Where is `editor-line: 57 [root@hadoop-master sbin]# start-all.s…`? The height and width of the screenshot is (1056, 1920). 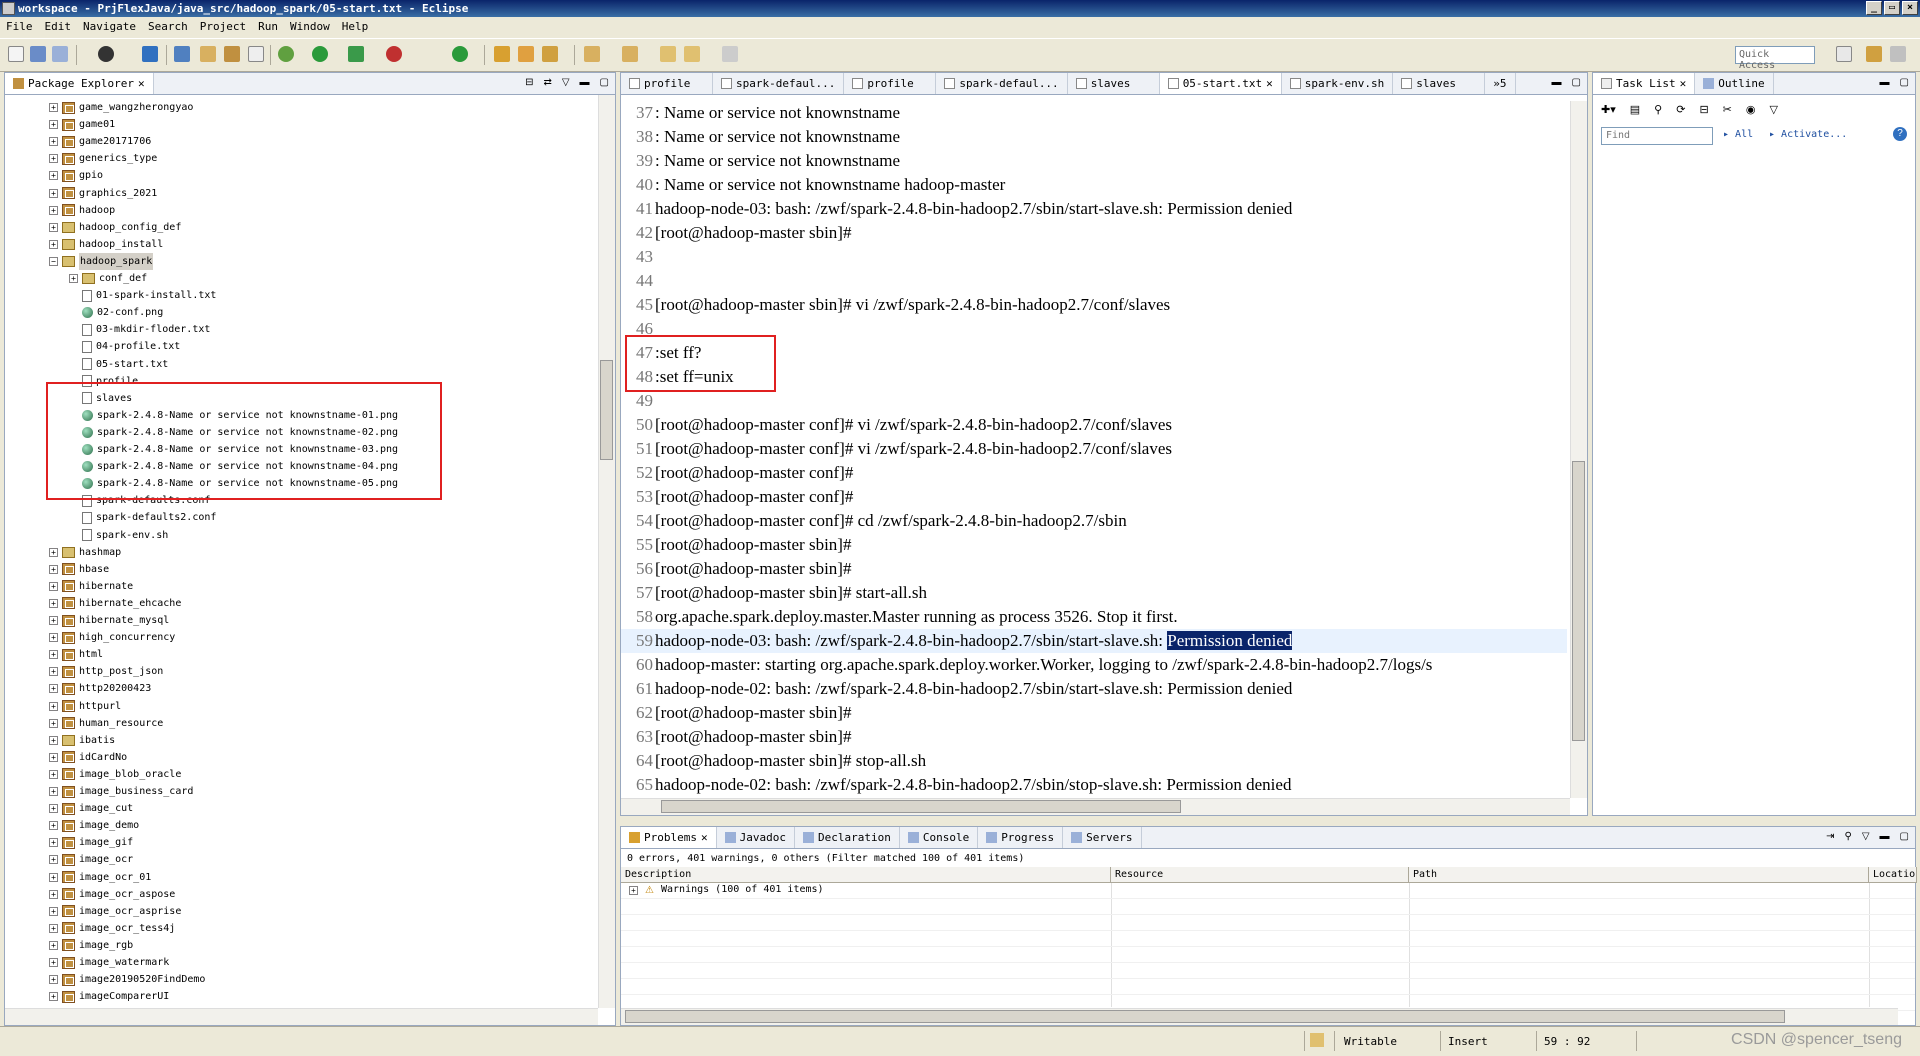
editor-line: 57 [root@hadoop-master sbin]# start-all.s… is located at coordinates (1094, 593).